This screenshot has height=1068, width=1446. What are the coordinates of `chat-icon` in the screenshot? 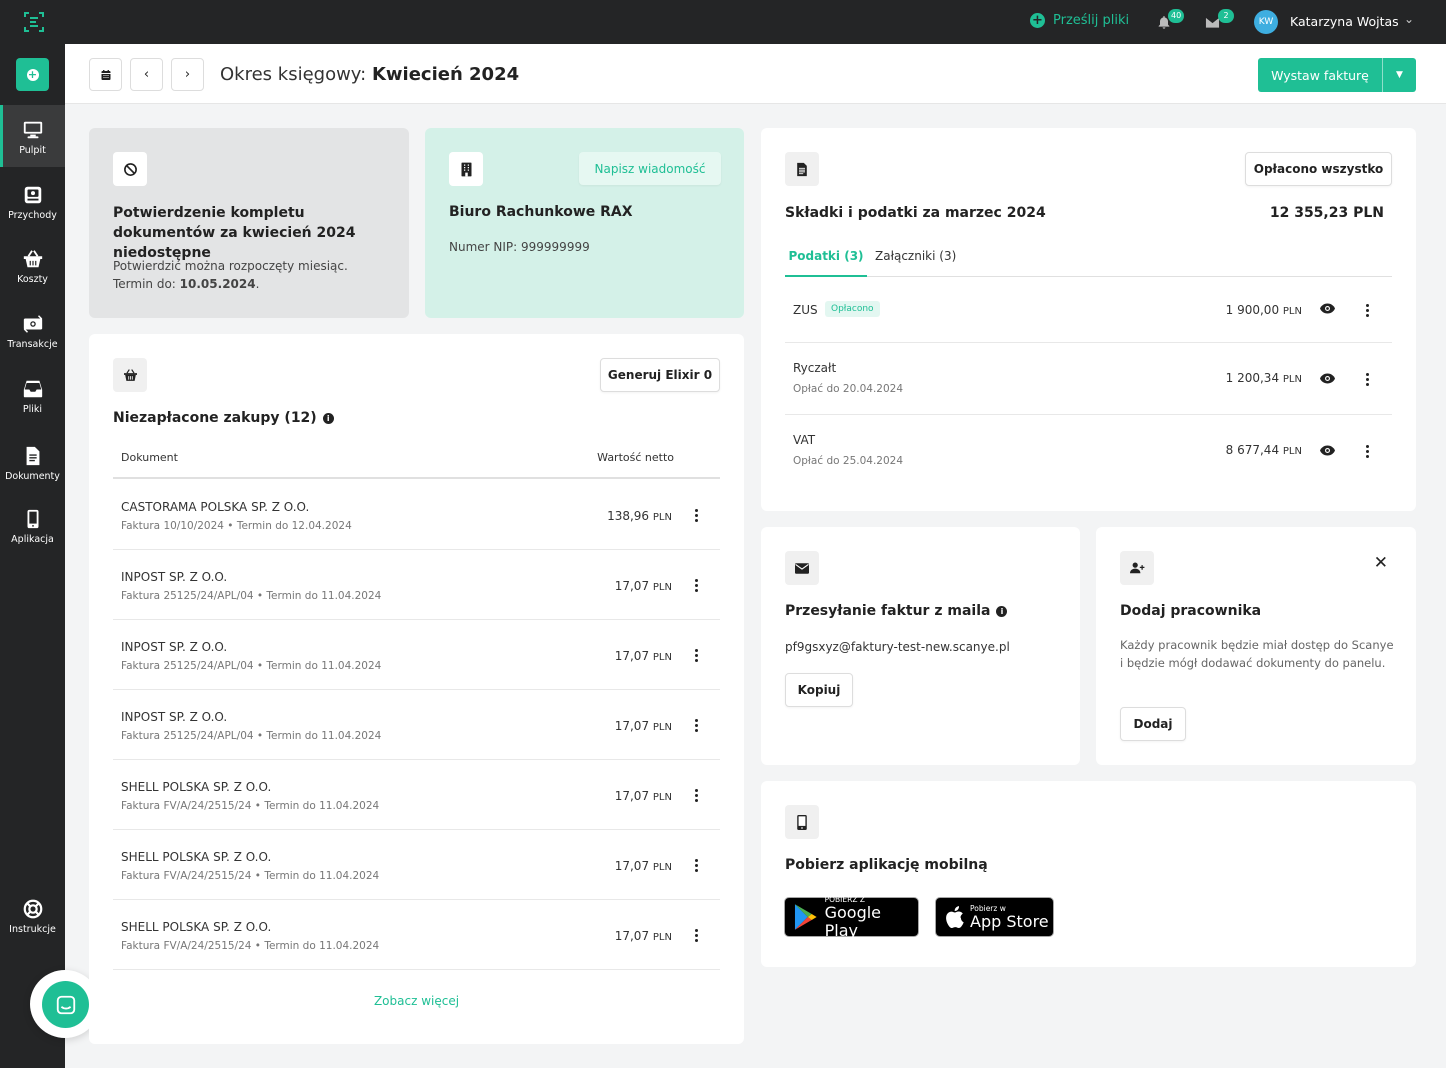 It's located at (65, 1004).